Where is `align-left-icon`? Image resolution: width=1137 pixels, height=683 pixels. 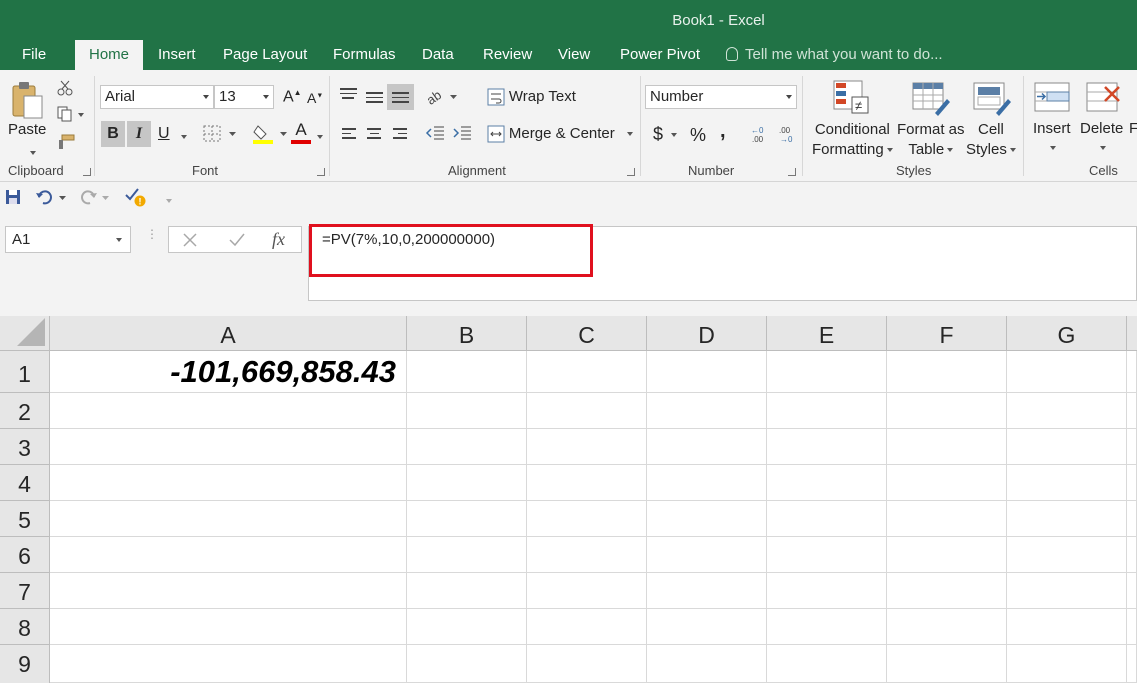 align-left-icon is located at coordinates (349, 135).